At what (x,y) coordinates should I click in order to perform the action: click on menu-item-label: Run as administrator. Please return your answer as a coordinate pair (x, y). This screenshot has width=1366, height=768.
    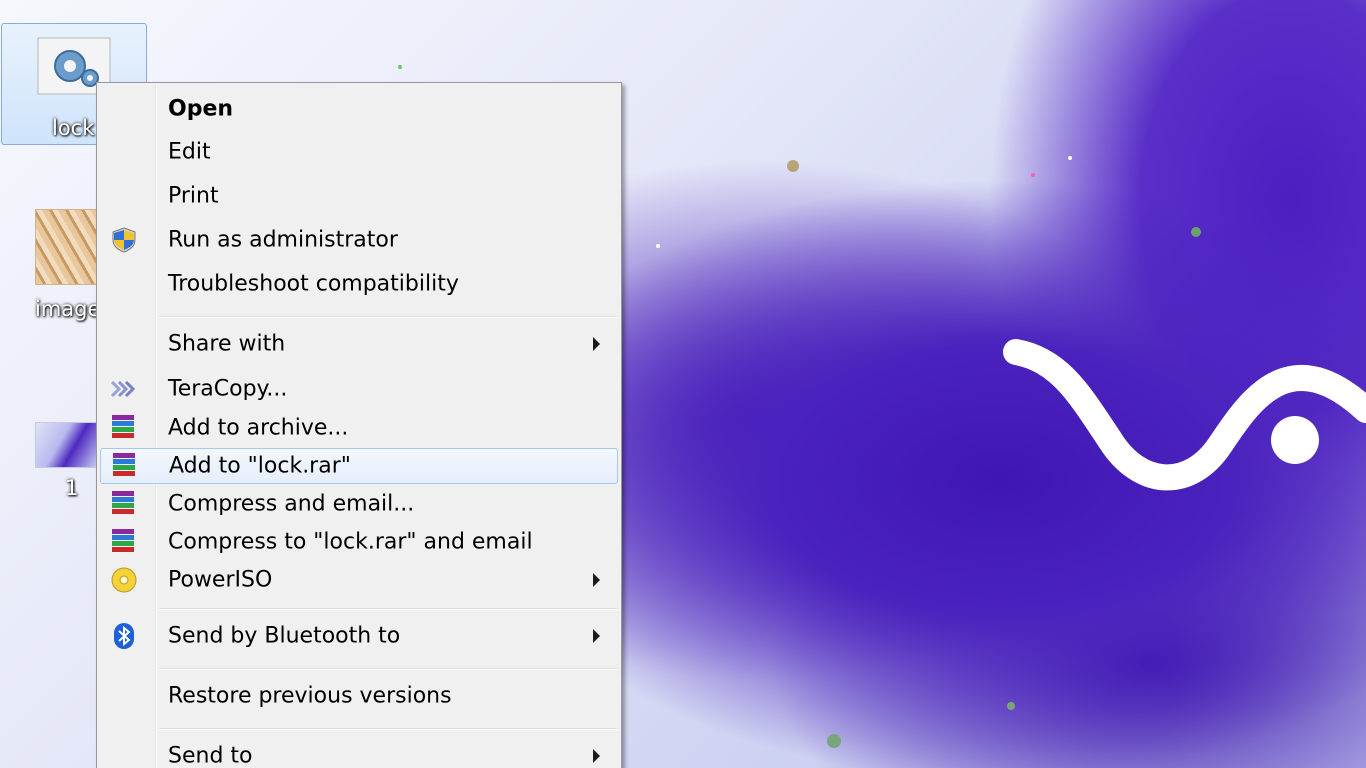
    Looking at the image, I should click on (283, 240).